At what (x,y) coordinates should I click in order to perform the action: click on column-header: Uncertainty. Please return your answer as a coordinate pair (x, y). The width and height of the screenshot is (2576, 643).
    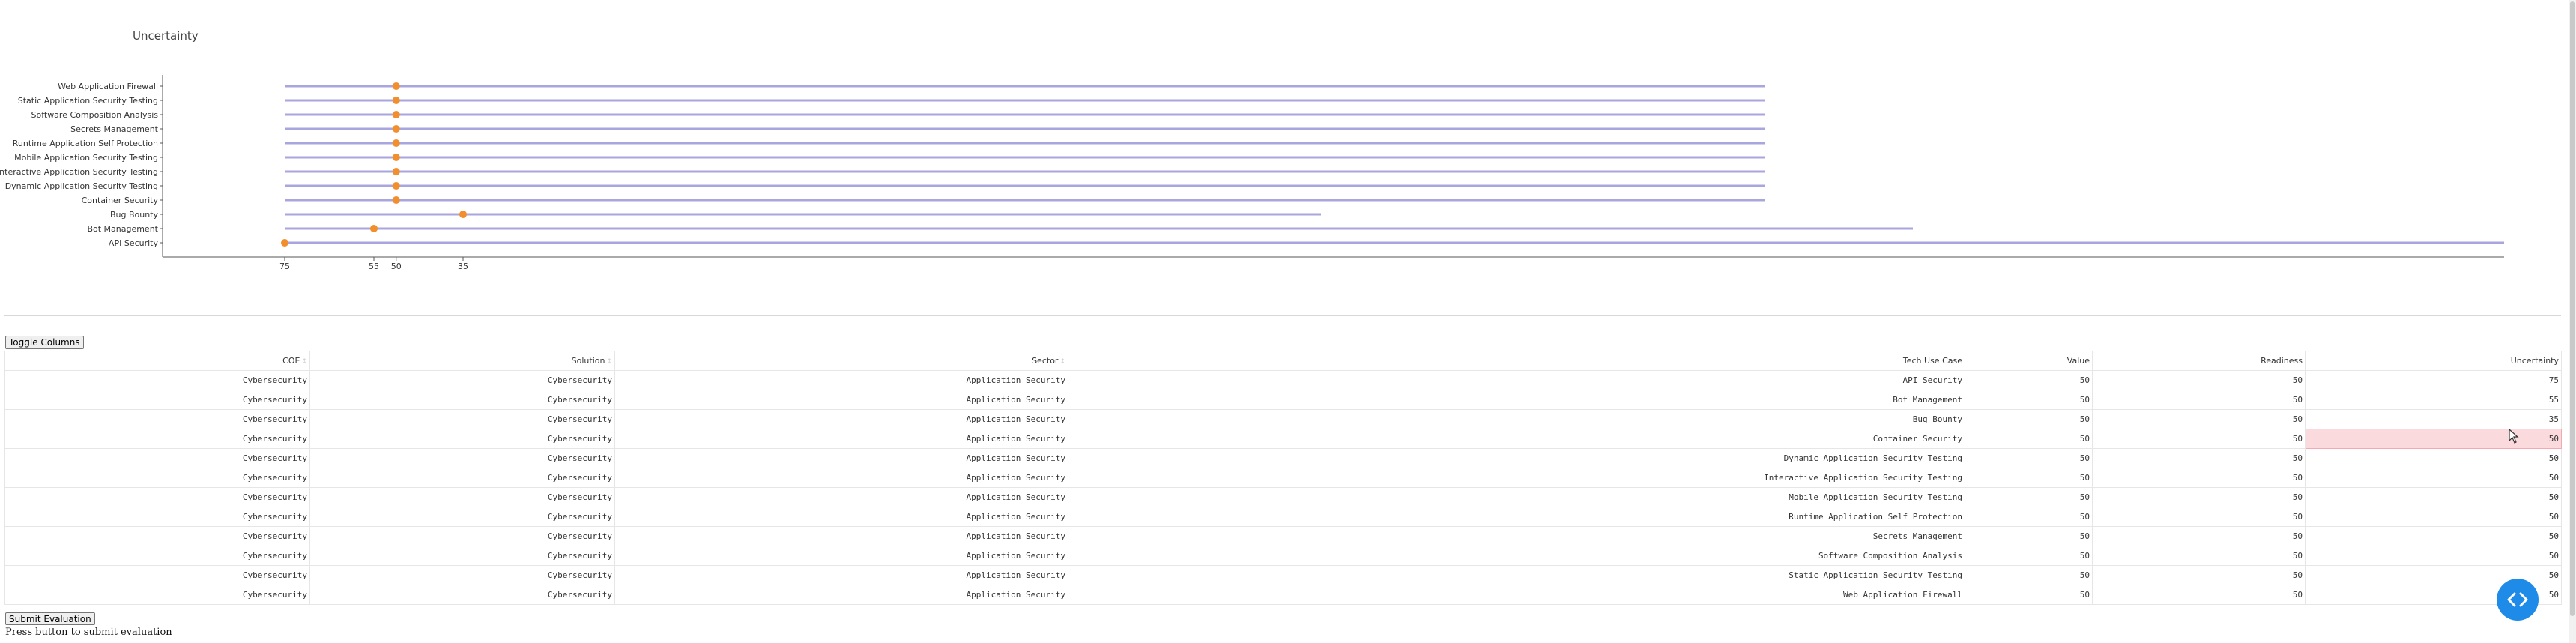
    Looking at the image, I should click on (2433, 361).